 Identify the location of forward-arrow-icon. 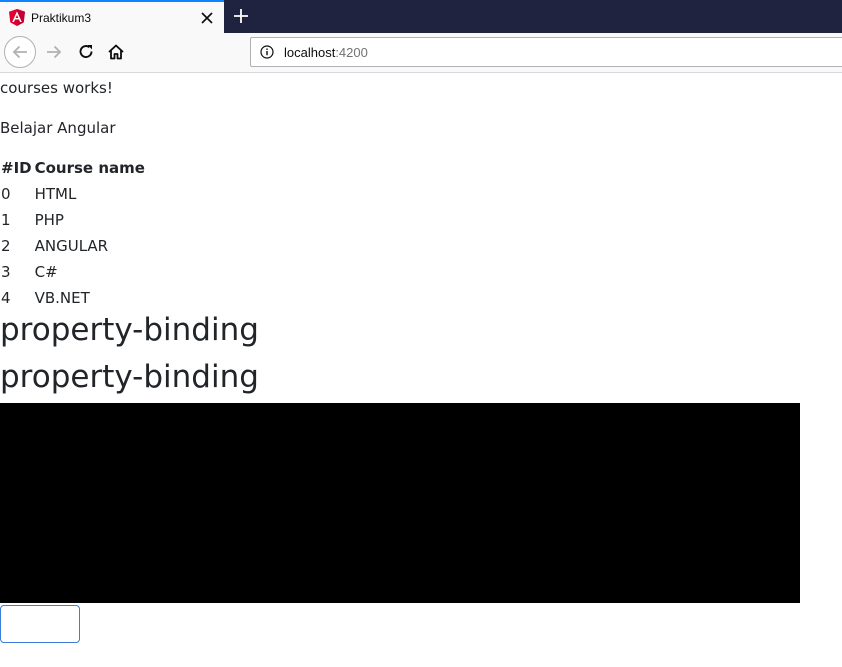
(54, 52).